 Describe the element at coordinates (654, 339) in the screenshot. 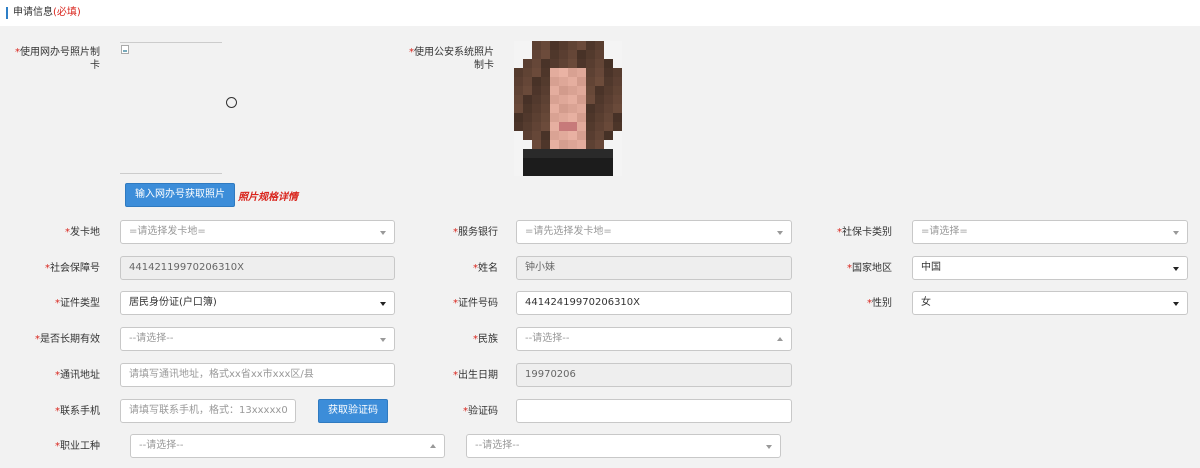

I see `ethnicity-select: --请选择--` at that location.